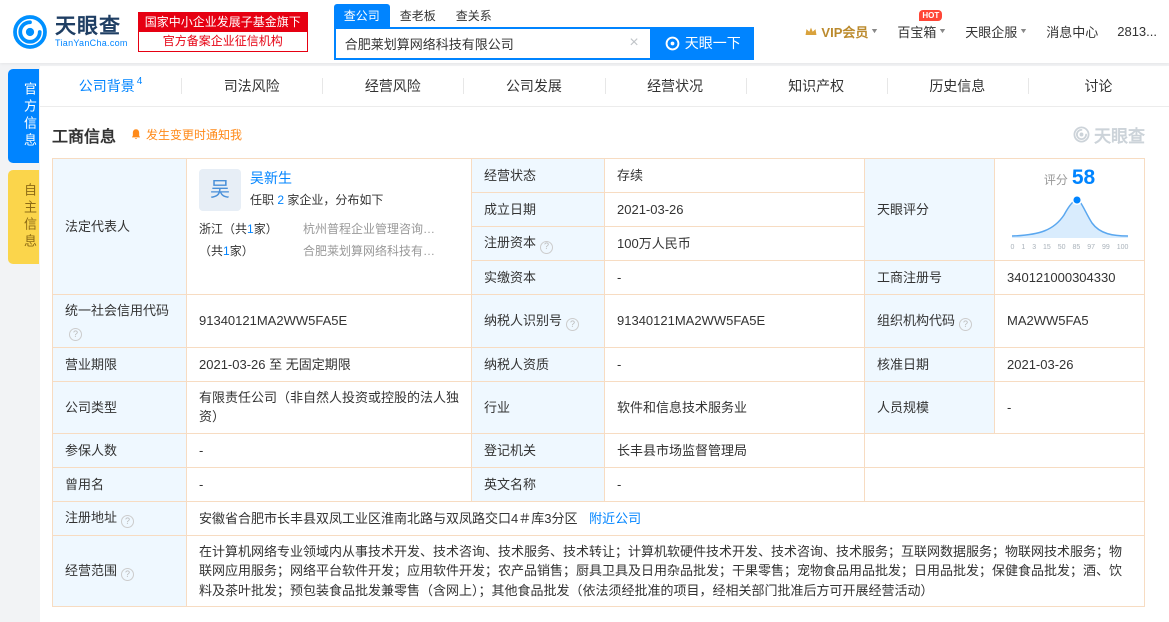  I want to click on tianyancha-eye-icon, so click(30, 31).